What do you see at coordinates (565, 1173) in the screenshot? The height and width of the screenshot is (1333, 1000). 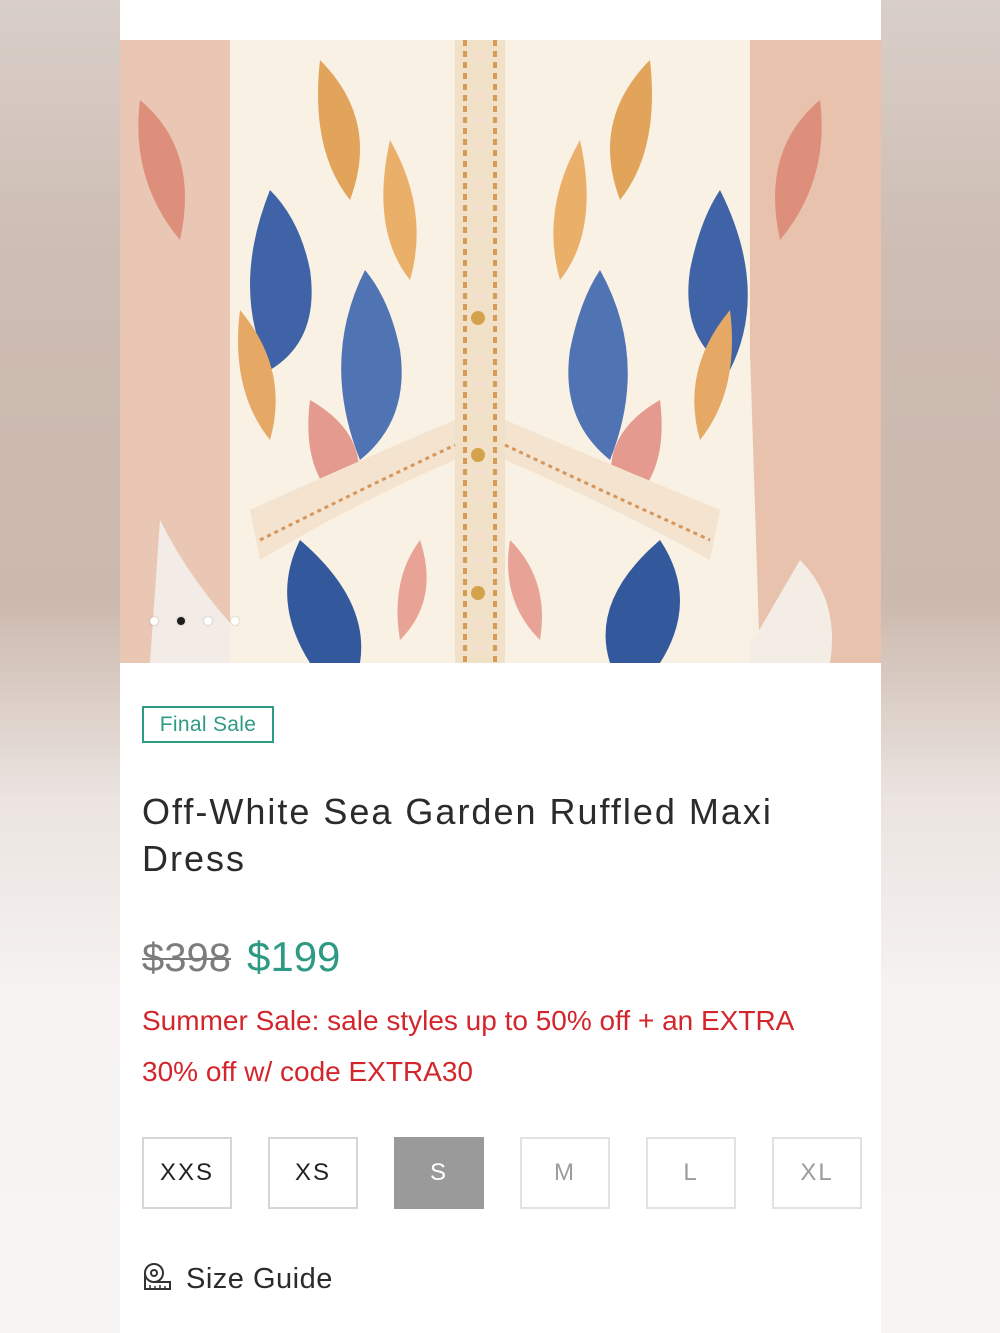 I see `size-option-m: M` at bounding box center [565, 1173].